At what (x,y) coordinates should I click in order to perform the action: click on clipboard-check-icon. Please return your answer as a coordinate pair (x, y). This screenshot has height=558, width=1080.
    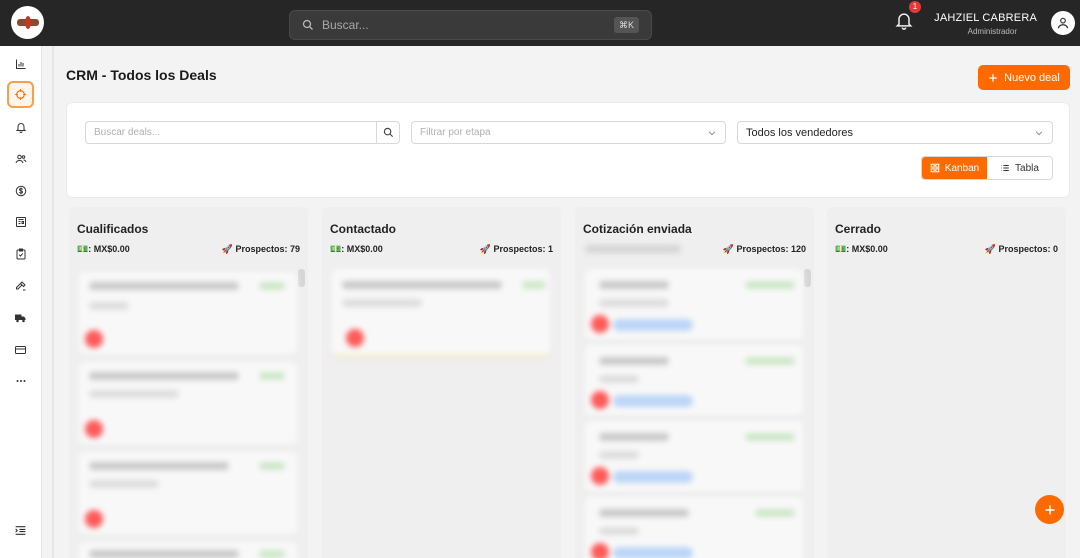
    Looking at the image, I should click on (20, 253).